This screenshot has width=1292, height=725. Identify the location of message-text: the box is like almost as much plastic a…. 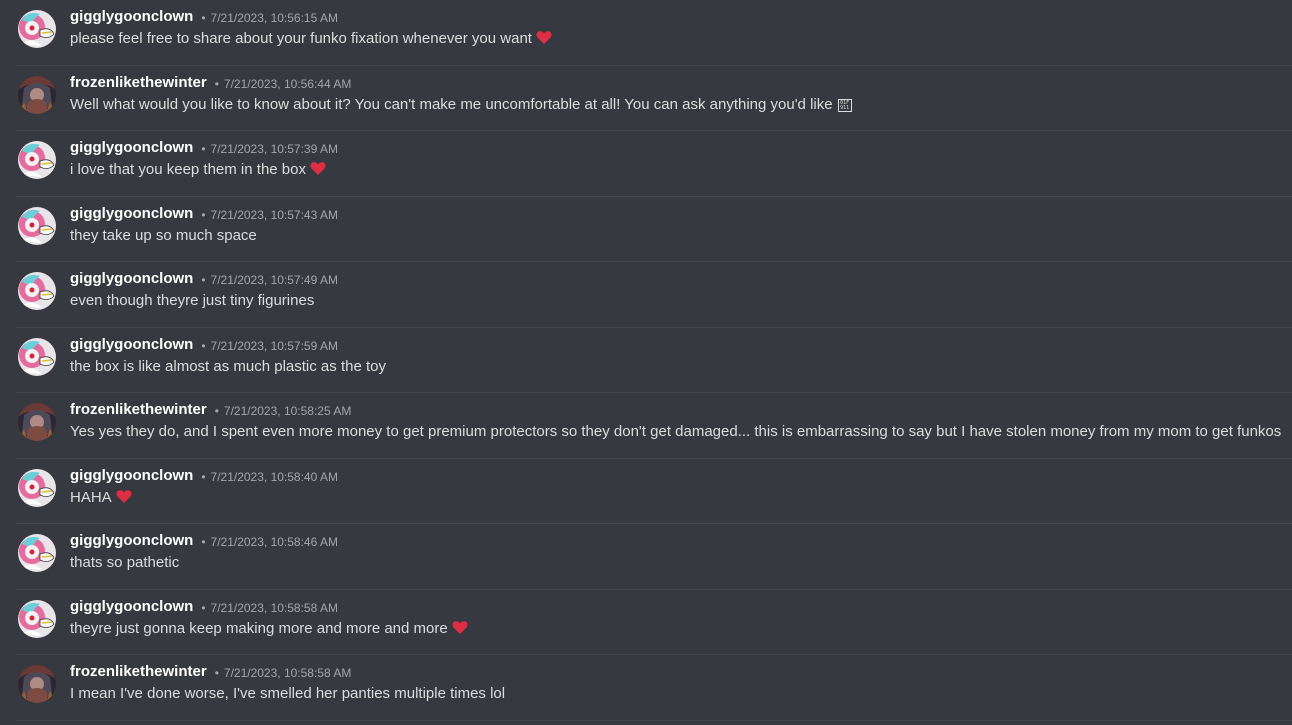
(228, 366).